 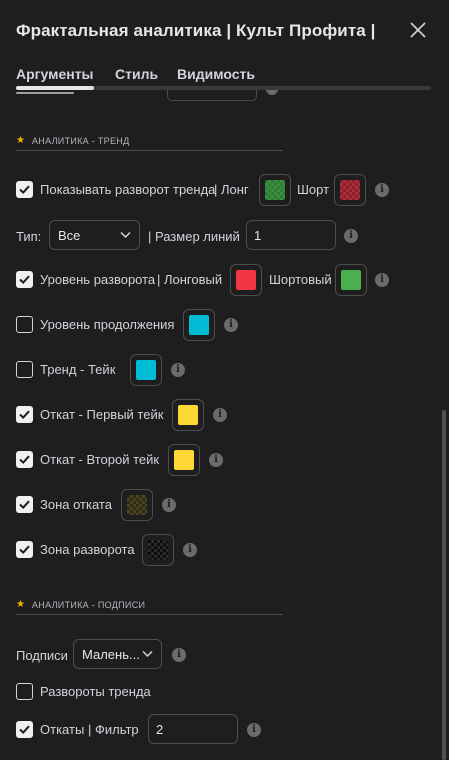 I want to click on pullbacks-label: Откаты, so click(x=62, y=729).